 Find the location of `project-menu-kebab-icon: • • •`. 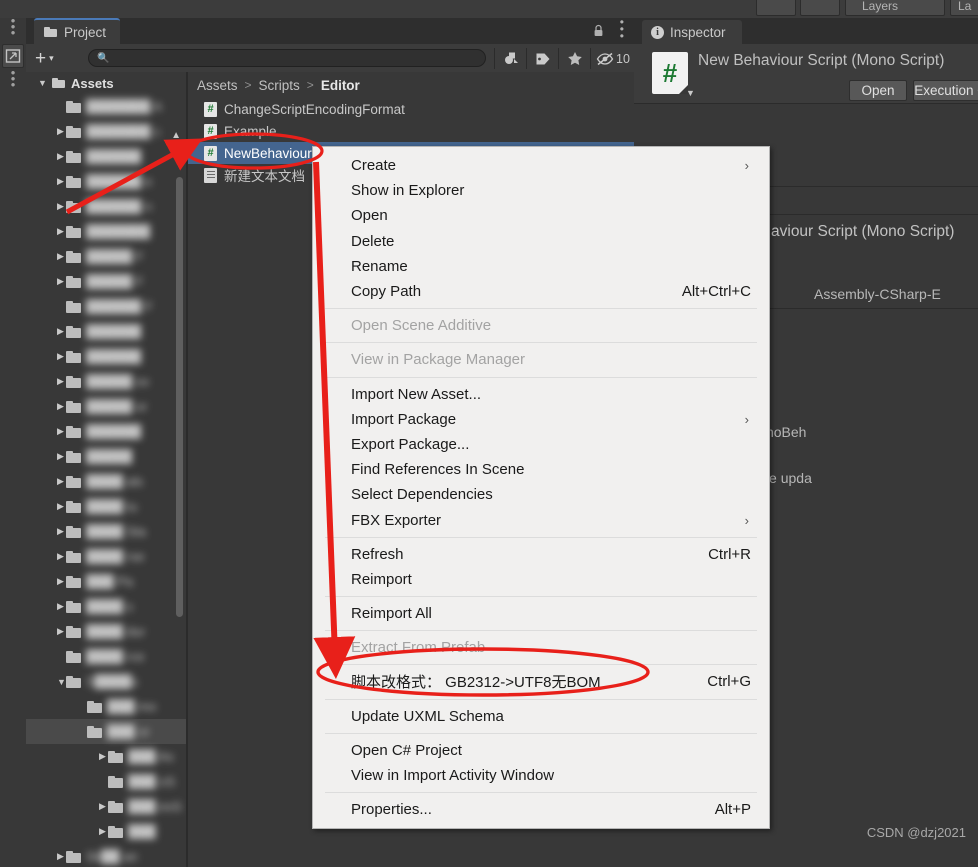

project-menu-kebab-icon: • • • is located at coordinates (622, 29).